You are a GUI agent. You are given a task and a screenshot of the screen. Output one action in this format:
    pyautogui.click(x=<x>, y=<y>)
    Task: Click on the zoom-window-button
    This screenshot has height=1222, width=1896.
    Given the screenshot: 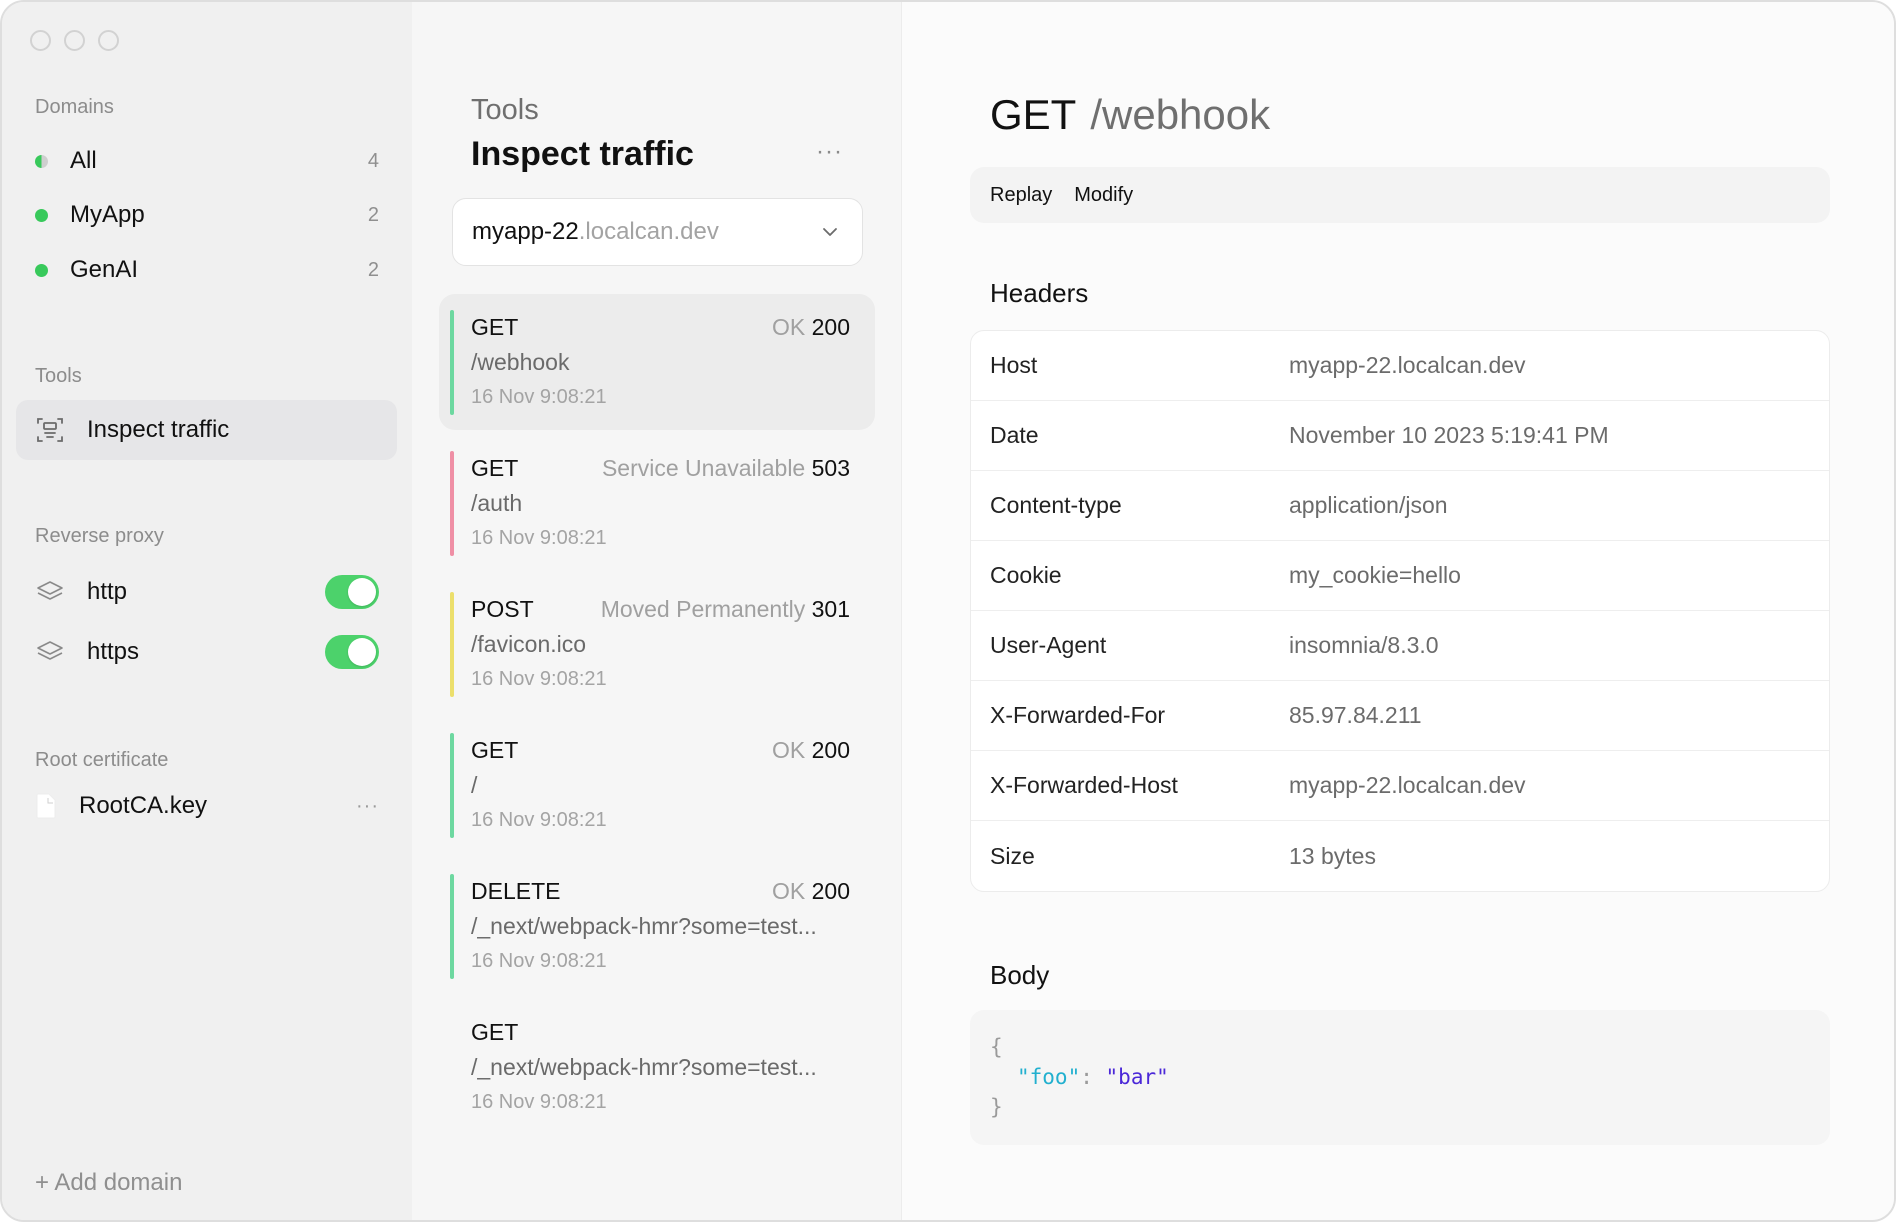 What is the action you would take?
    pyautogui.click(x=108, y=40)
    